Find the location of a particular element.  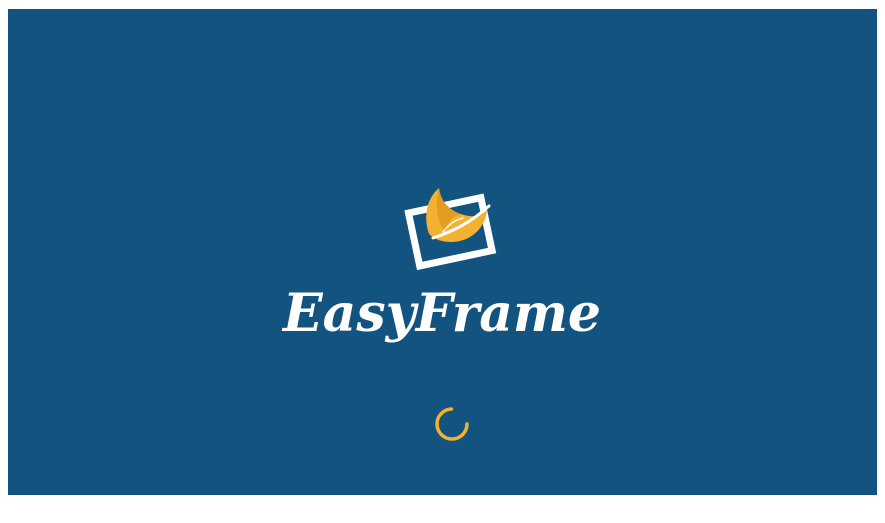

easyframe-logo-icon is located at coordinates (454, 226).